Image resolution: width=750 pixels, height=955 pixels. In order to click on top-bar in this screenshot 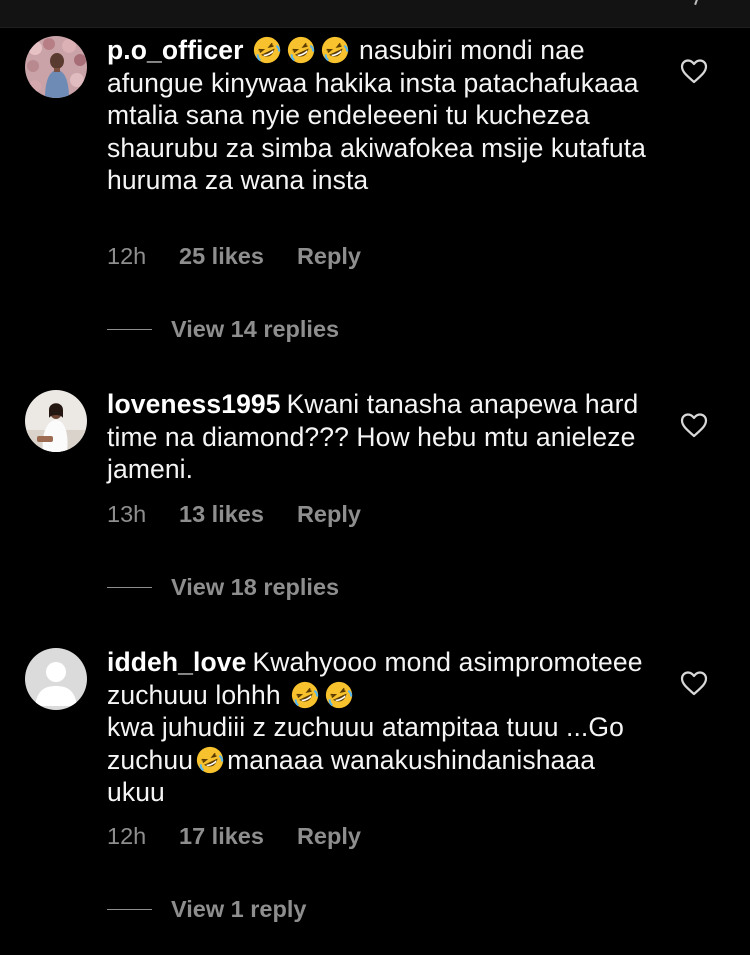, I will do `click(375, 14)`.